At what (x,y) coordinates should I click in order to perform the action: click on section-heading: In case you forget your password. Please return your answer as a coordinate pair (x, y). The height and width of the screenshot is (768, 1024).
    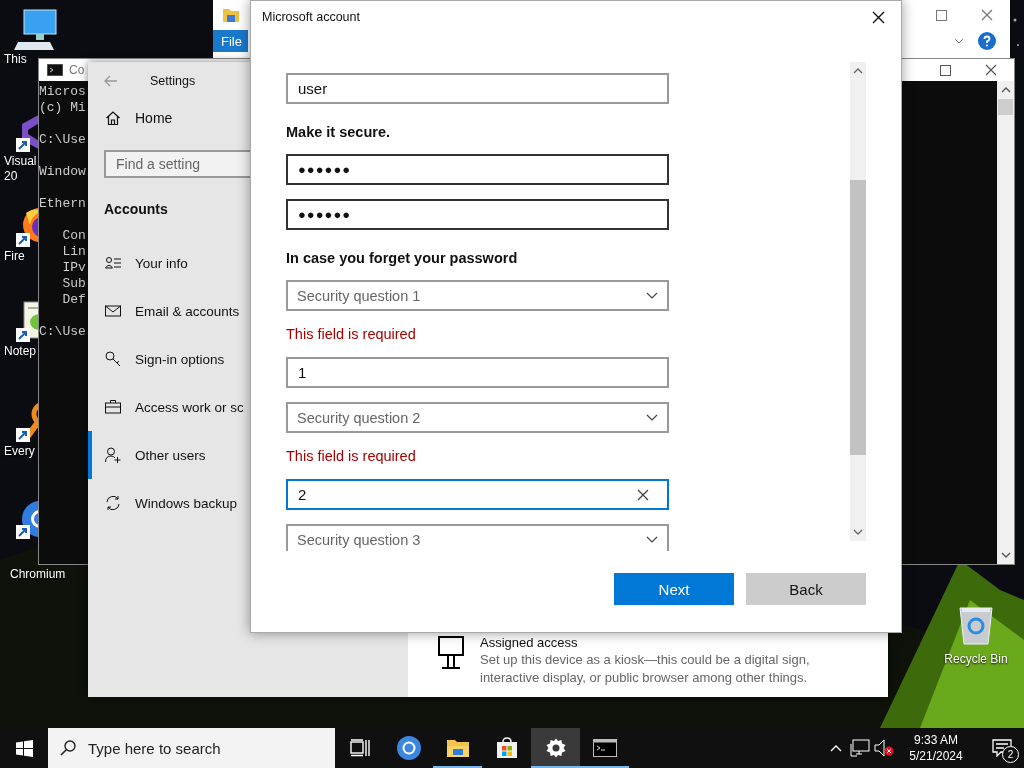
    Looking at the image, I should click on (402, 258).